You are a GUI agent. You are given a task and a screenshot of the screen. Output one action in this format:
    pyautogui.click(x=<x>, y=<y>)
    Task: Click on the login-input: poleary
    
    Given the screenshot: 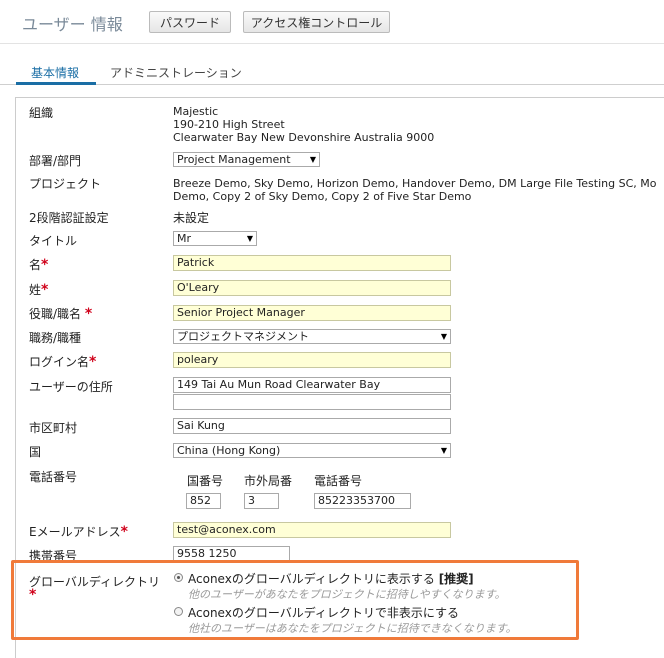 What is the action you would take?
    pyautogui.click(x=312, y=360)
    